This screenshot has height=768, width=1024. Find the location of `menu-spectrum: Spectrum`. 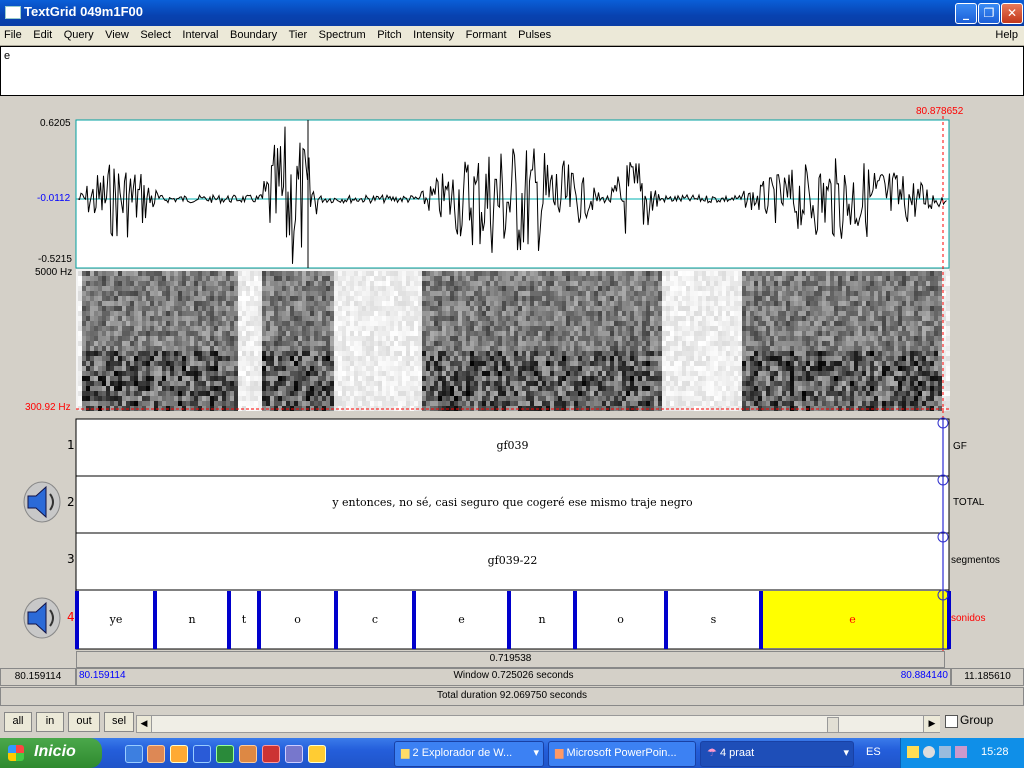

menu-spectrum: Spectrum is located at coordinates (342, 35).